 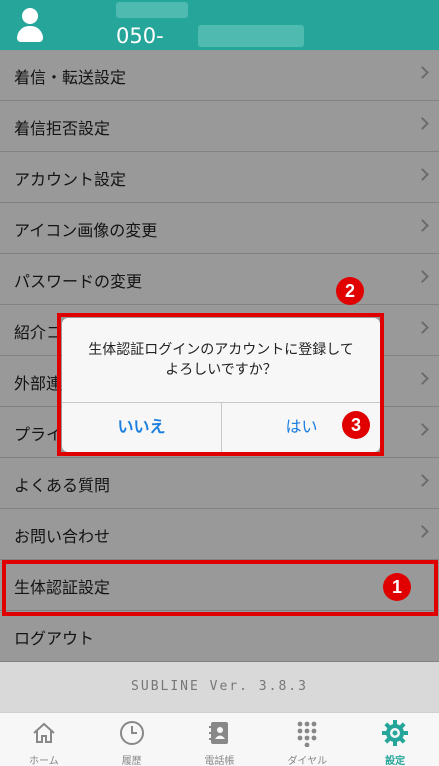 I want to click on avatar-icon, so click(x=30, y=26).